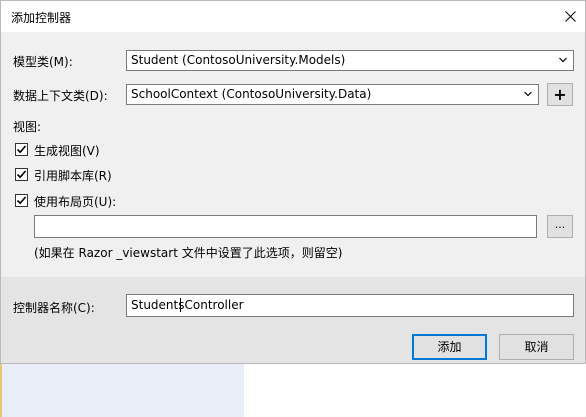 The image size is (586, 417). What do you see at coordinates (350, 305) in the screenshot?
I see `controller-name-input: StudentsController` at bounding box center [350, 305].